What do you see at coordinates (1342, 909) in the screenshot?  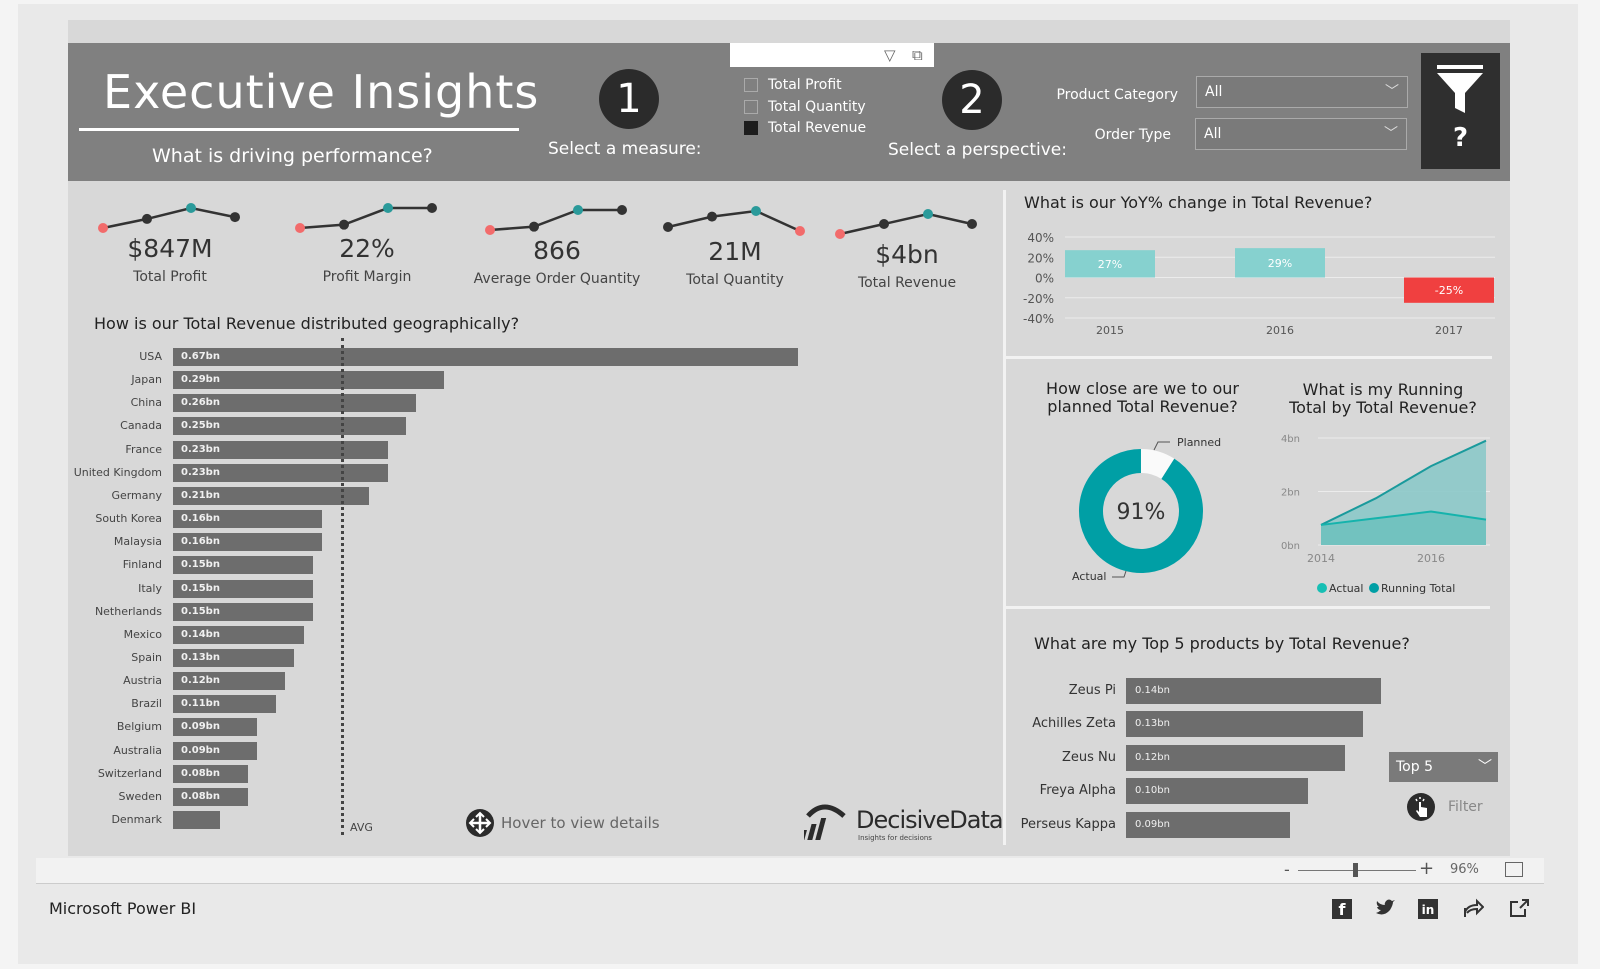 I see `facebook-share-icon: f` at bounding box center [1342, 909].